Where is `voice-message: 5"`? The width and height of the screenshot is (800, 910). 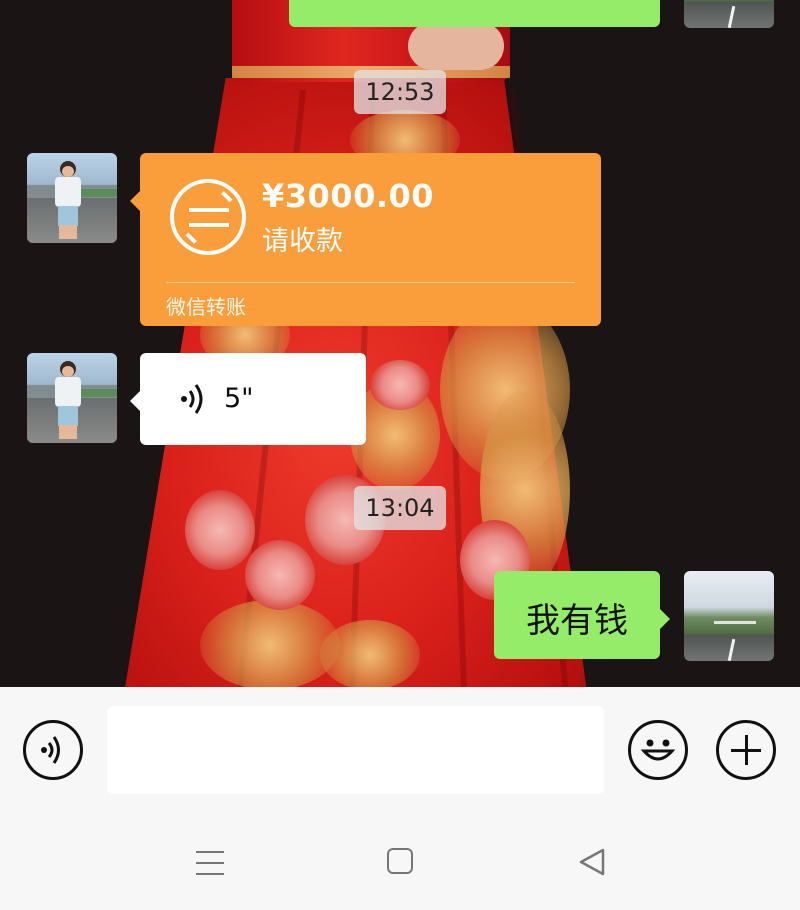 voice-message: 5" is located at coordinates (248, 399).